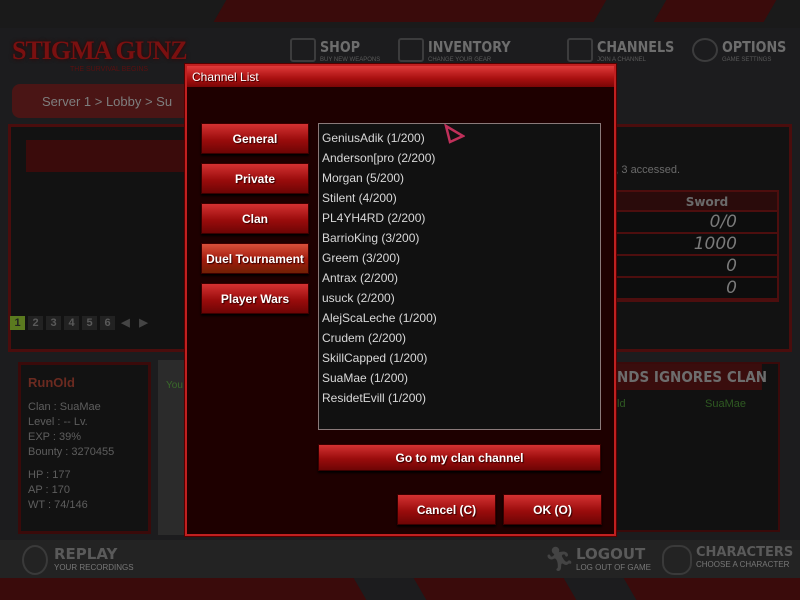 The image size is (800, 600). Describe the element at coordinates (552, 509) in the screenshot. I see `ok-button: OK (O)` at that location.